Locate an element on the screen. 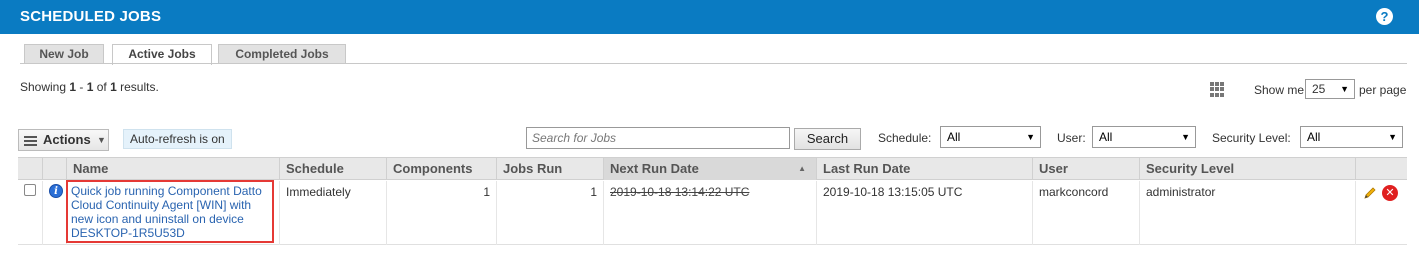 Image resolution: width=1419 pixels, height=253 pixels. per-page-select: 25 ▼ is located at coordinates (1330, 89).